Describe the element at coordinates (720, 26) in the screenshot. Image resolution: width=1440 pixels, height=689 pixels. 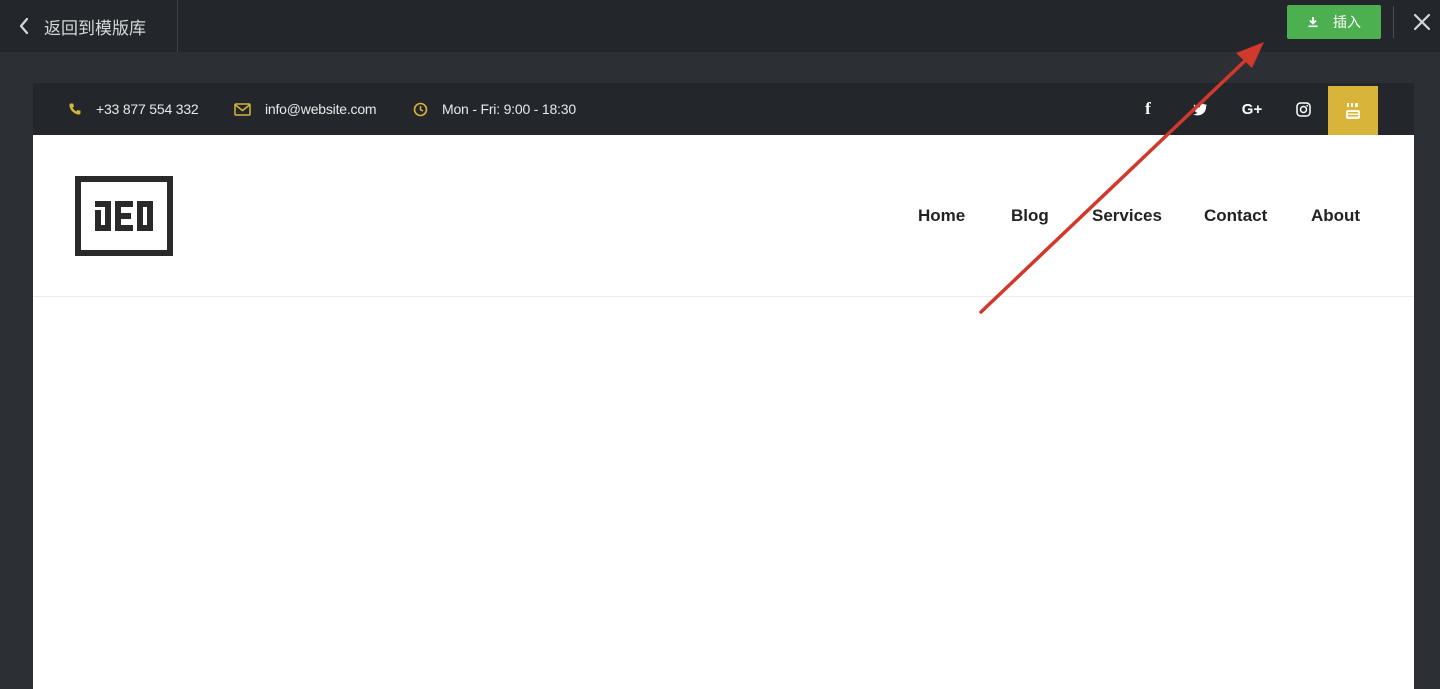
I see `editor-toolbar: 返回到模版库 插入` at that location.